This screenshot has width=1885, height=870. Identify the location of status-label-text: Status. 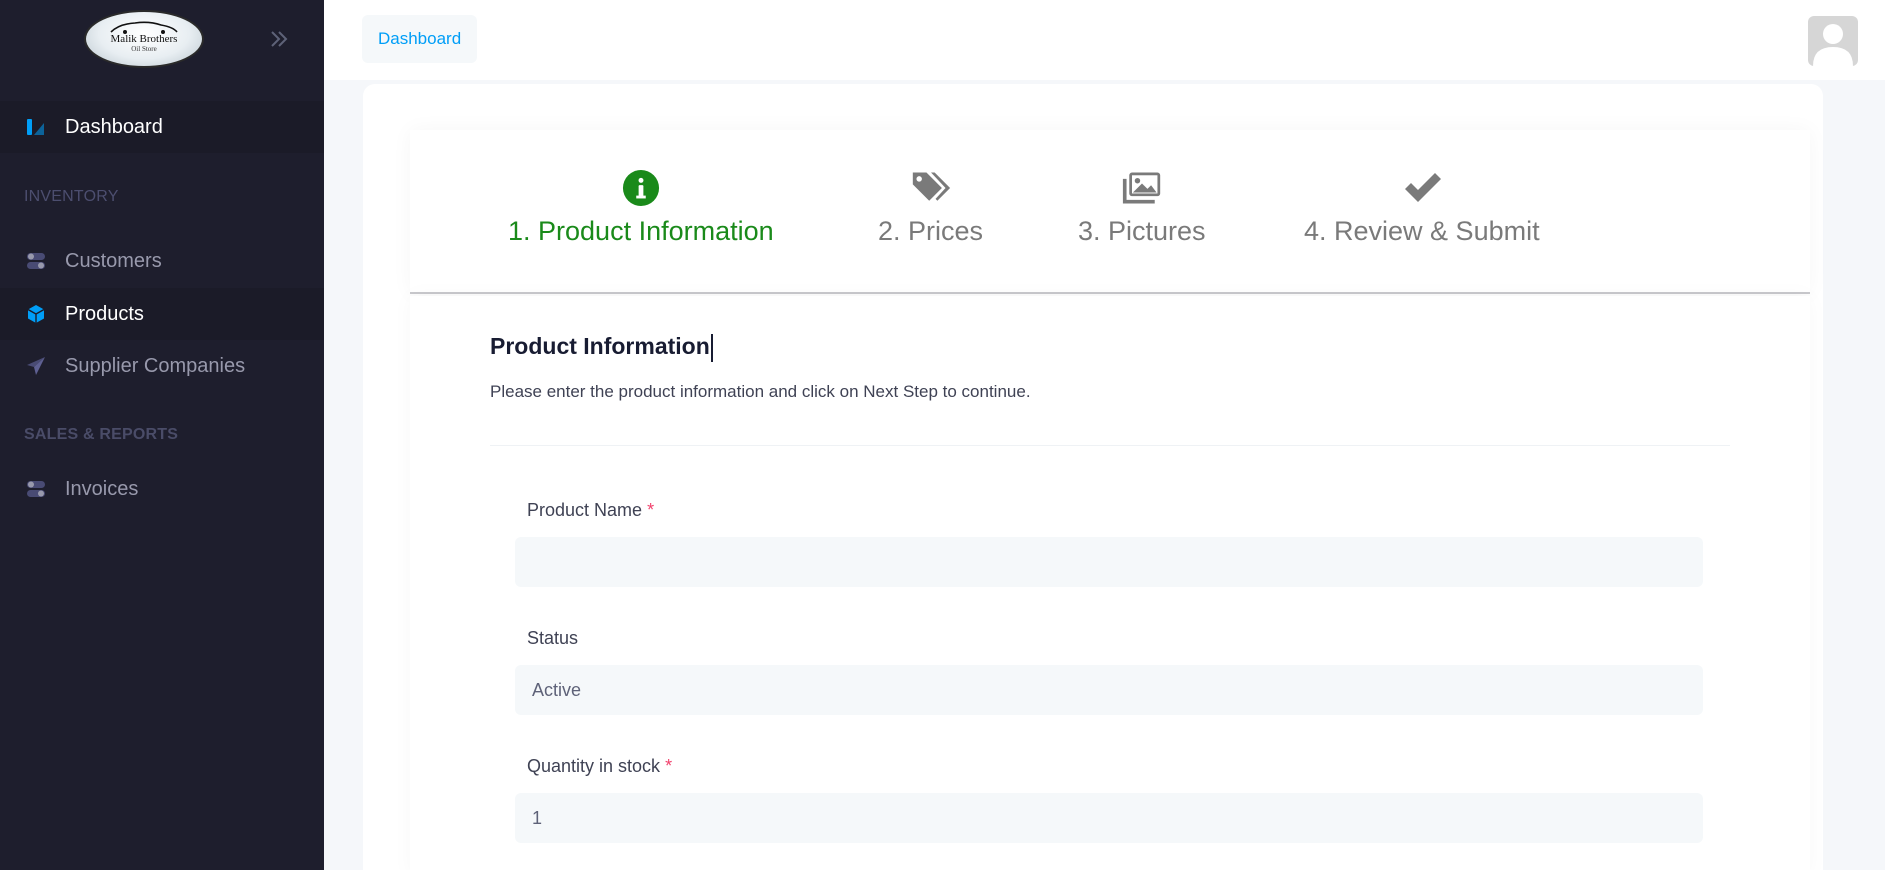
(553, 638).